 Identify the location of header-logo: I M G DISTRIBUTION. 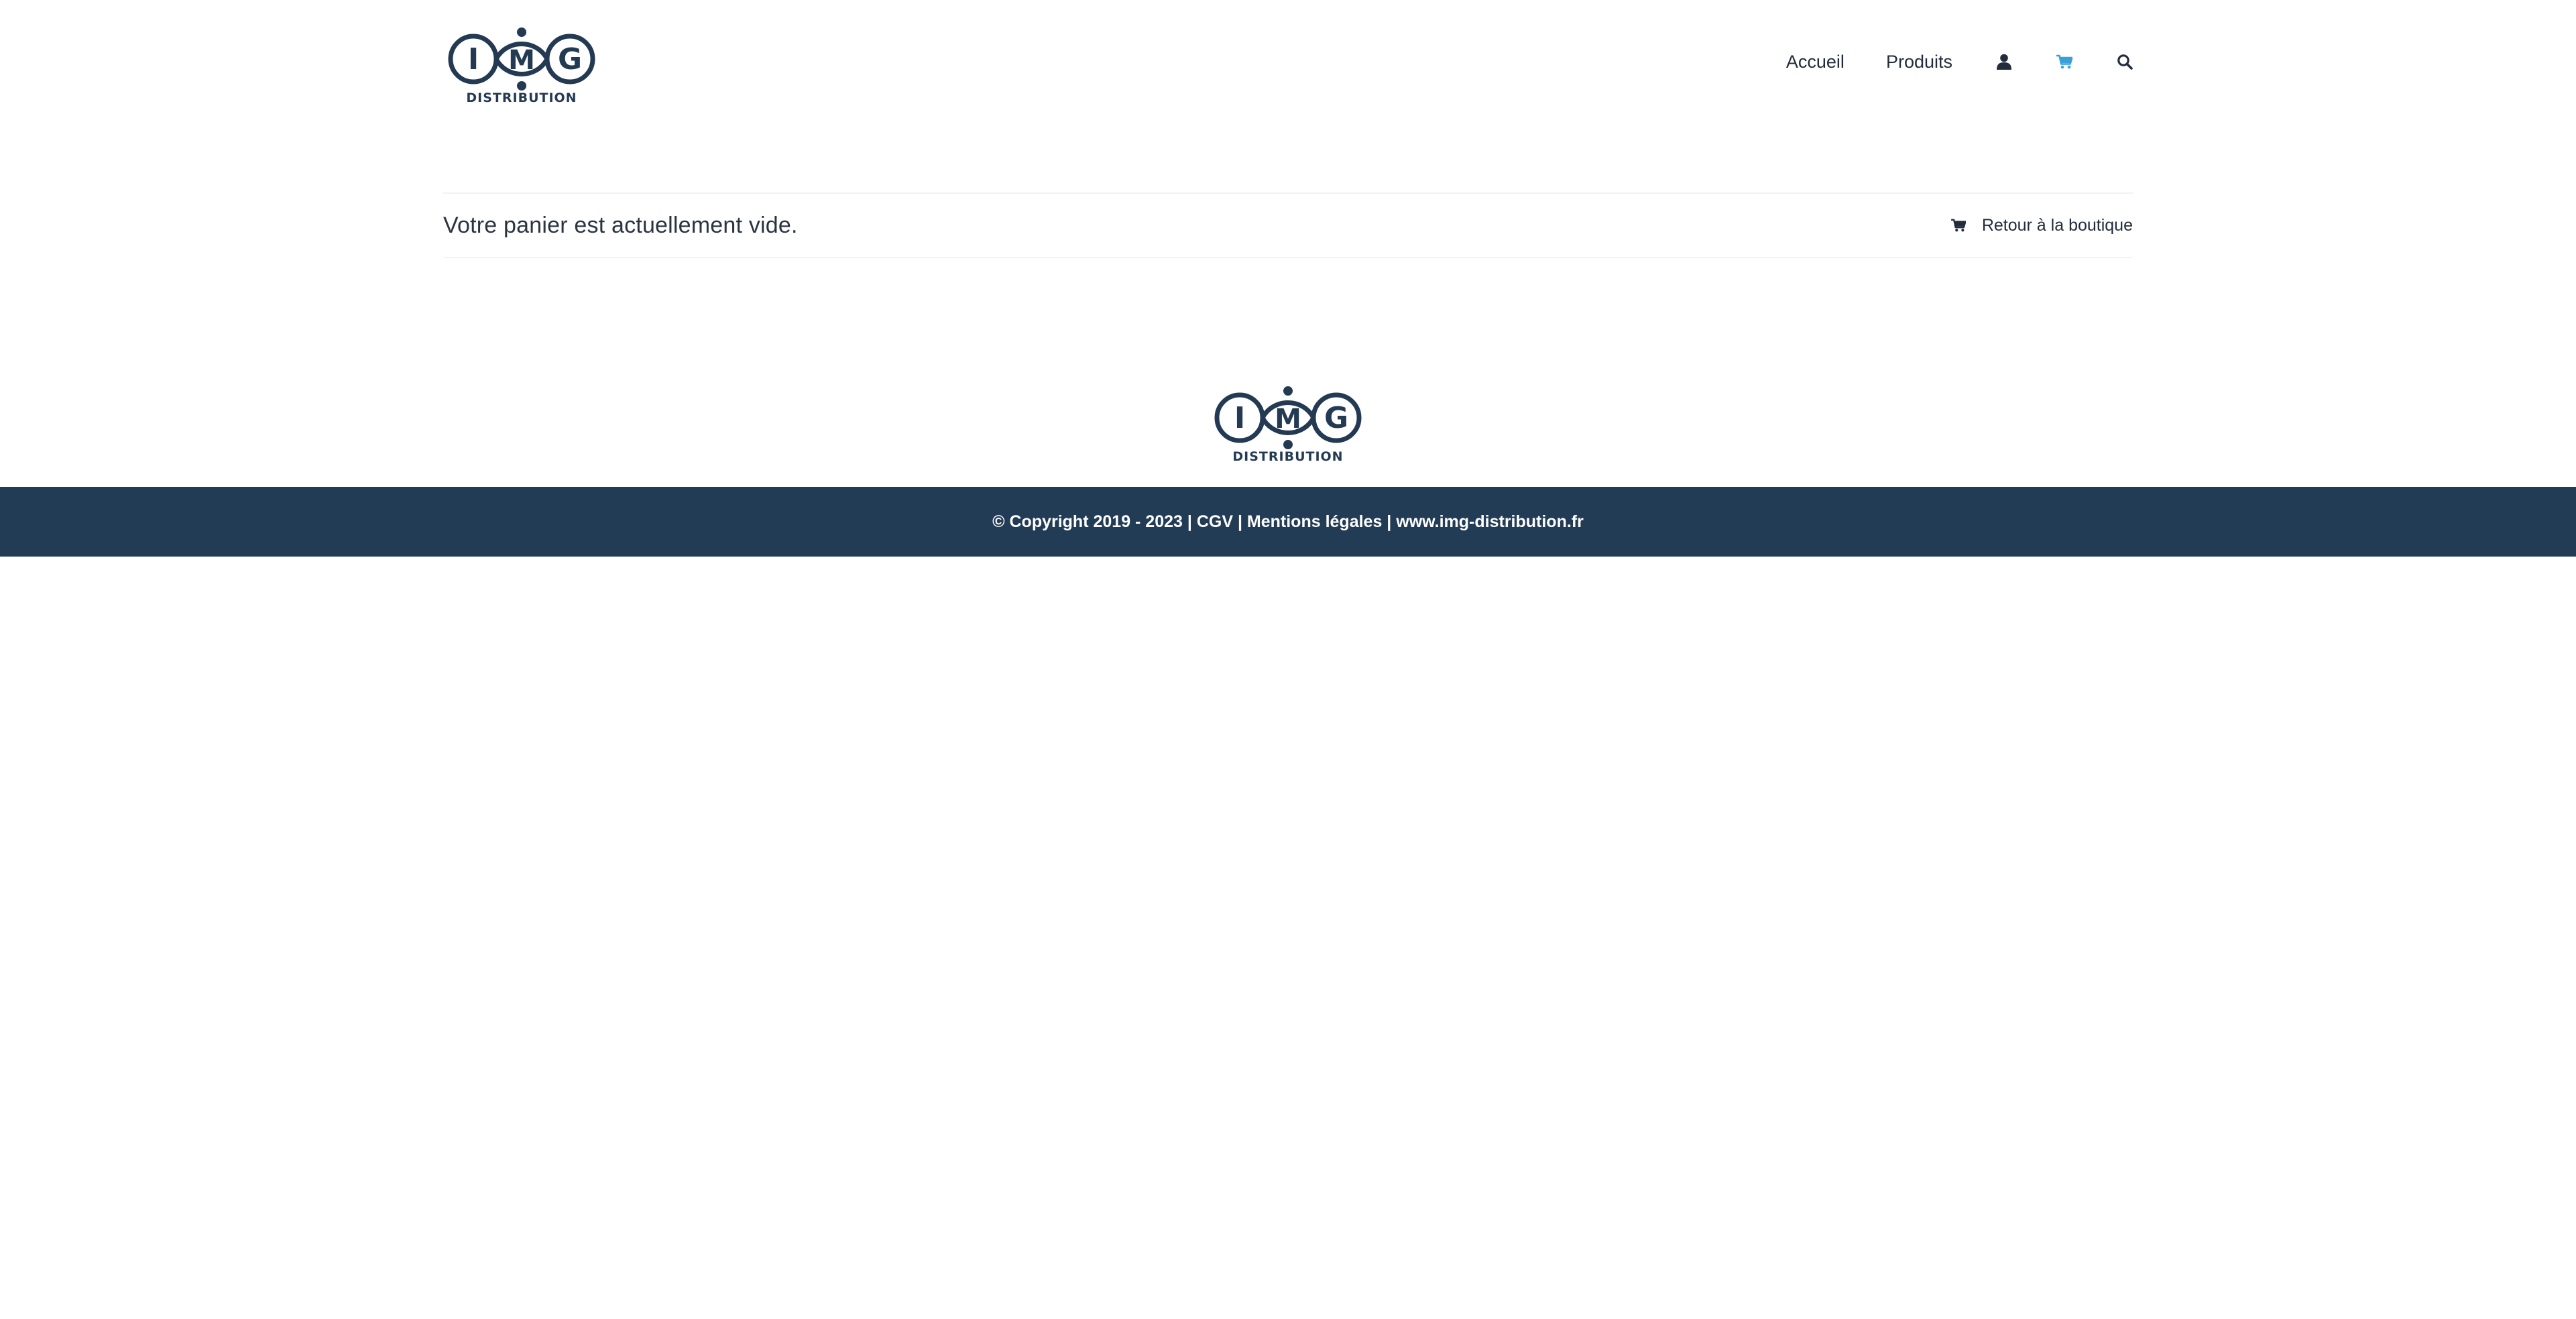
(521, 65).